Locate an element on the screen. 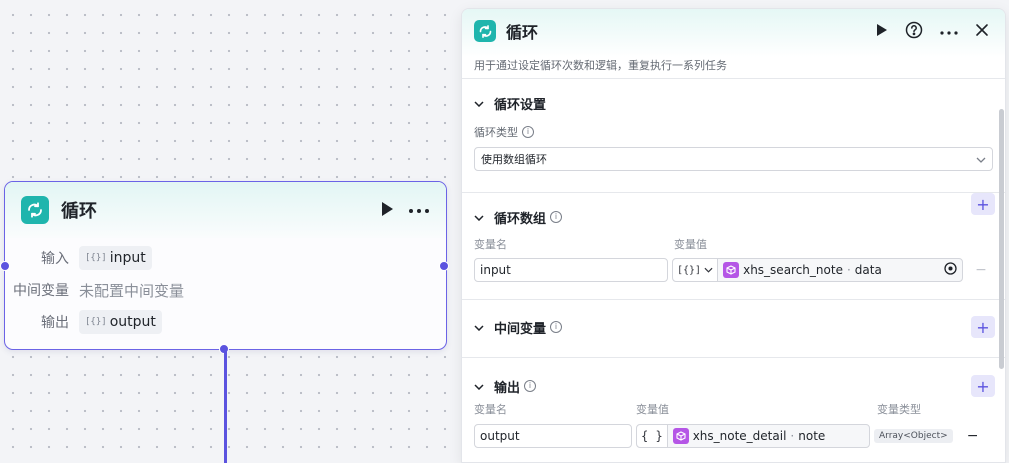  node-output-label: 输出 is located at coordinates (55, 323).